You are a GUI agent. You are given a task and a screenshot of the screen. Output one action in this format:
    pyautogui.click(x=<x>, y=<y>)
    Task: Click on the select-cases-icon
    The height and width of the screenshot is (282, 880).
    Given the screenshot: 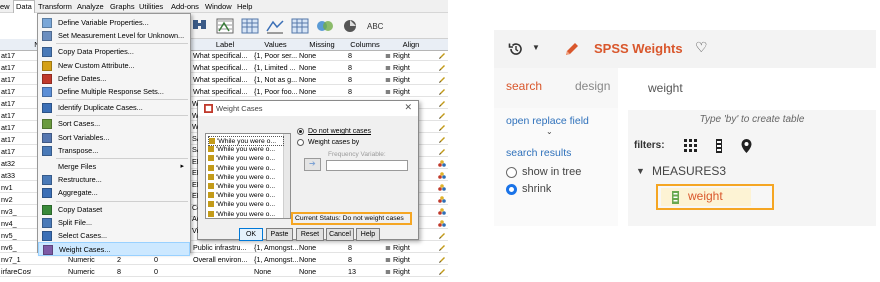 What is the action you would take?
    pyautogui.click(x=325, y=26)
    